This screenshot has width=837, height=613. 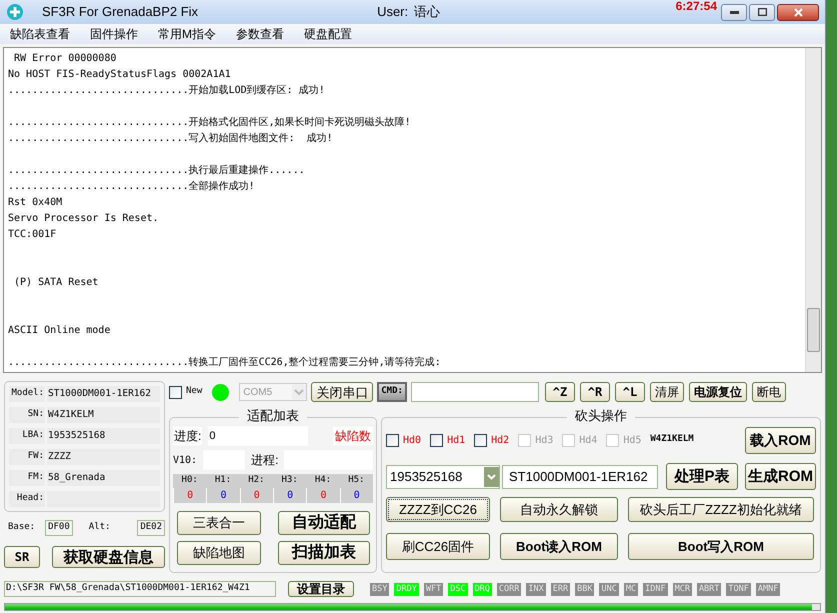 What do you see at coordinates (114, 34) in the screenshot?
I see `menu-item: 固件操作` at bounding box center [114, 34].